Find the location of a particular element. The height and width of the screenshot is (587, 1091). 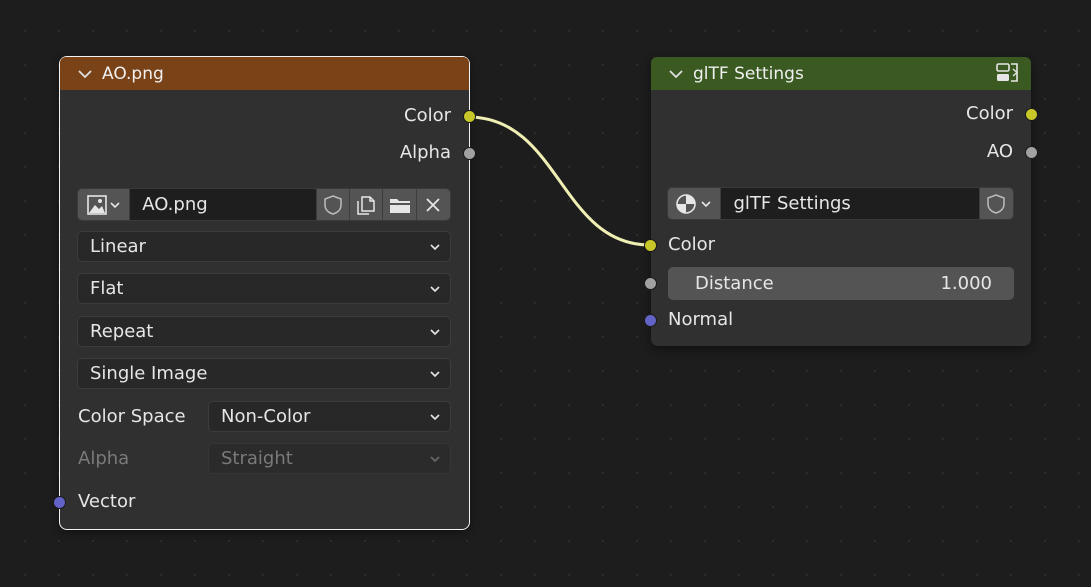

image-node-title: AO.png is located at coordinates (133, 73).